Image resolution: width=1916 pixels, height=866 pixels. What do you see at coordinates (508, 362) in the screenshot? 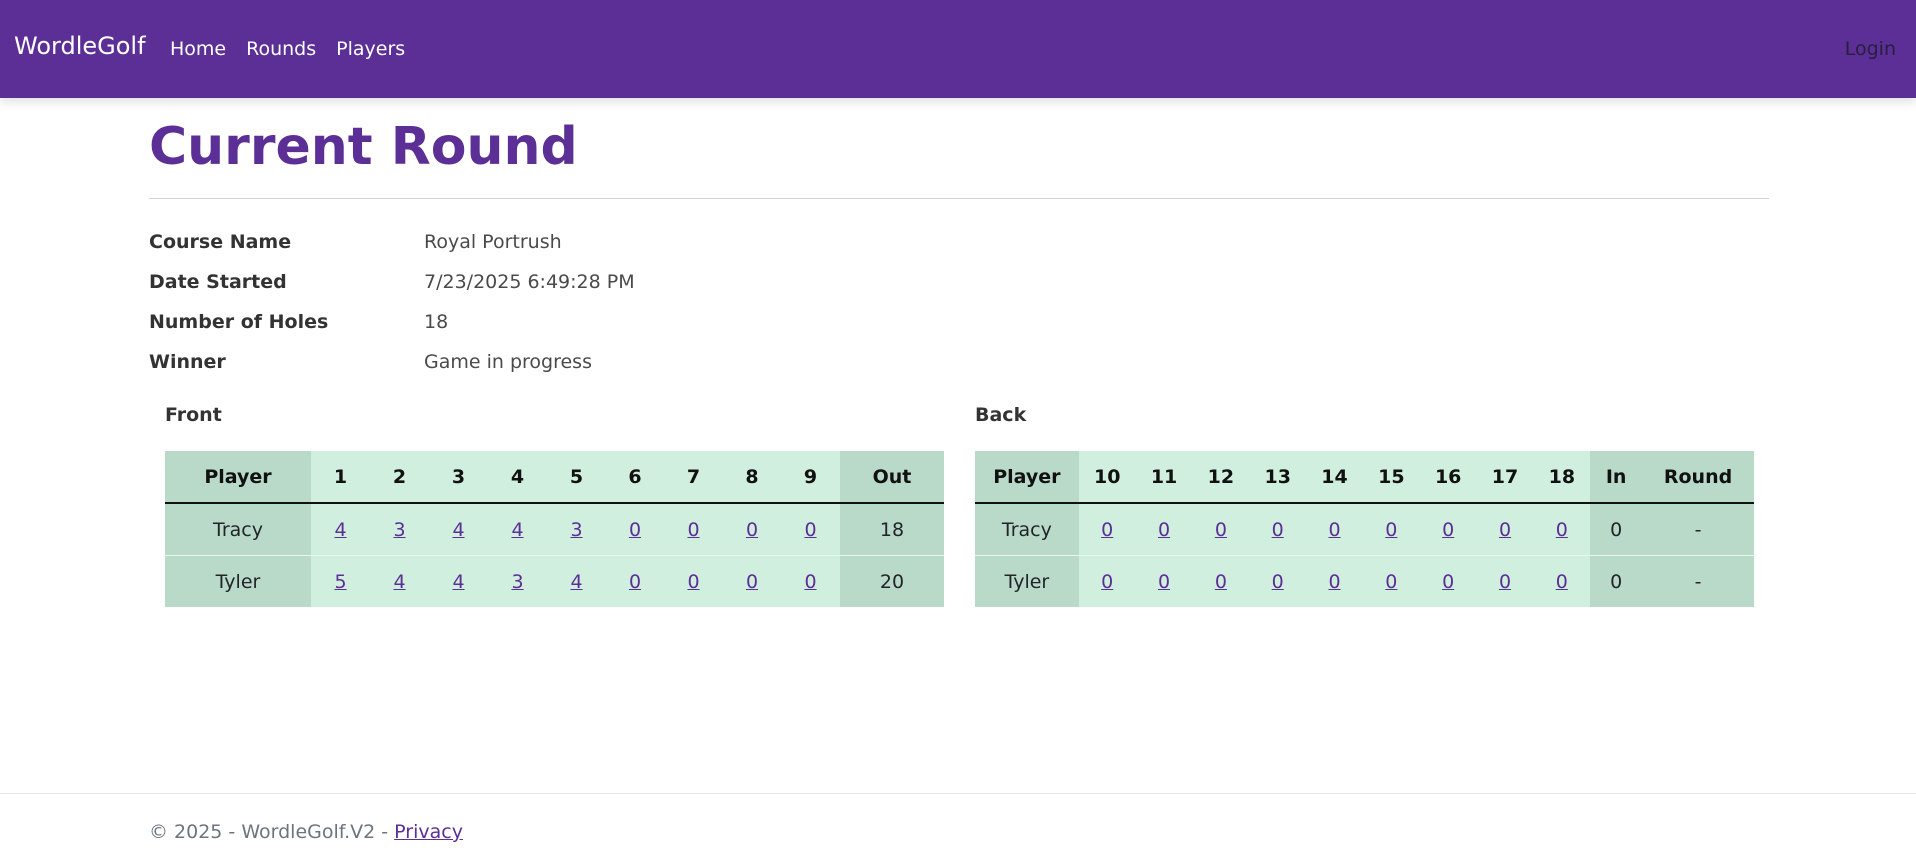
I see `detail-value: Game in progress` at bounding box center [508, 362].